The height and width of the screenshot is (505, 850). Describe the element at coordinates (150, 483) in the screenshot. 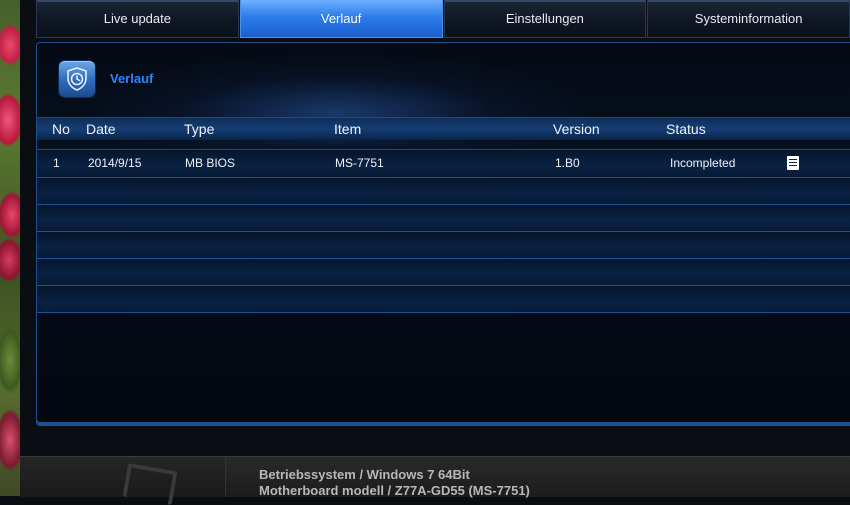

I see `clipboard-icon` at that location.